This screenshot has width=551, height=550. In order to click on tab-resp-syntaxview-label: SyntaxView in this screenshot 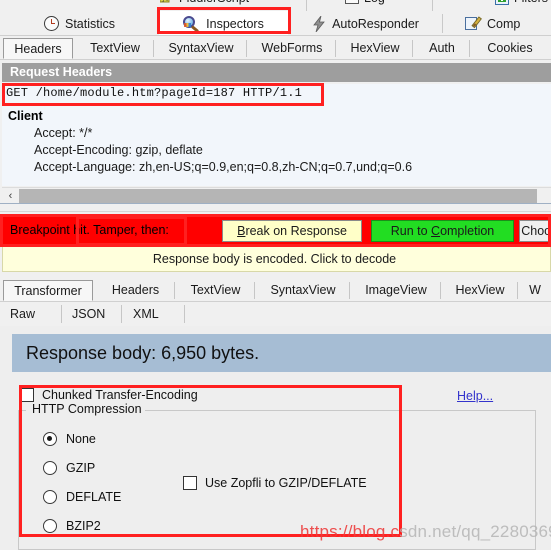, I will do `click(303, 290)`.